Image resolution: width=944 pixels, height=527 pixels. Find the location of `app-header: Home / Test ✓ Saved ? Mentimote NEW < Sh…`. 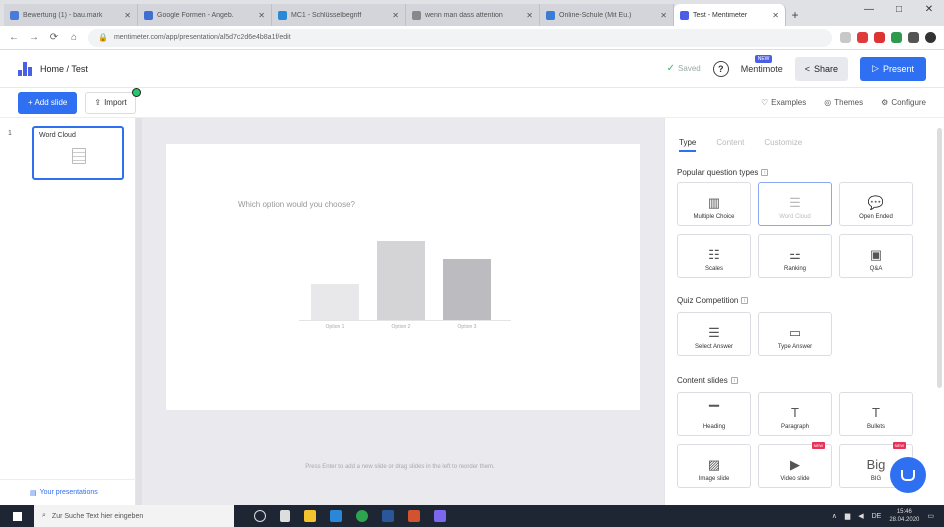

app-header: Home / Test ✓ Saved ? Mentimote NEW < Sh… is located at coordinates (472, 69).